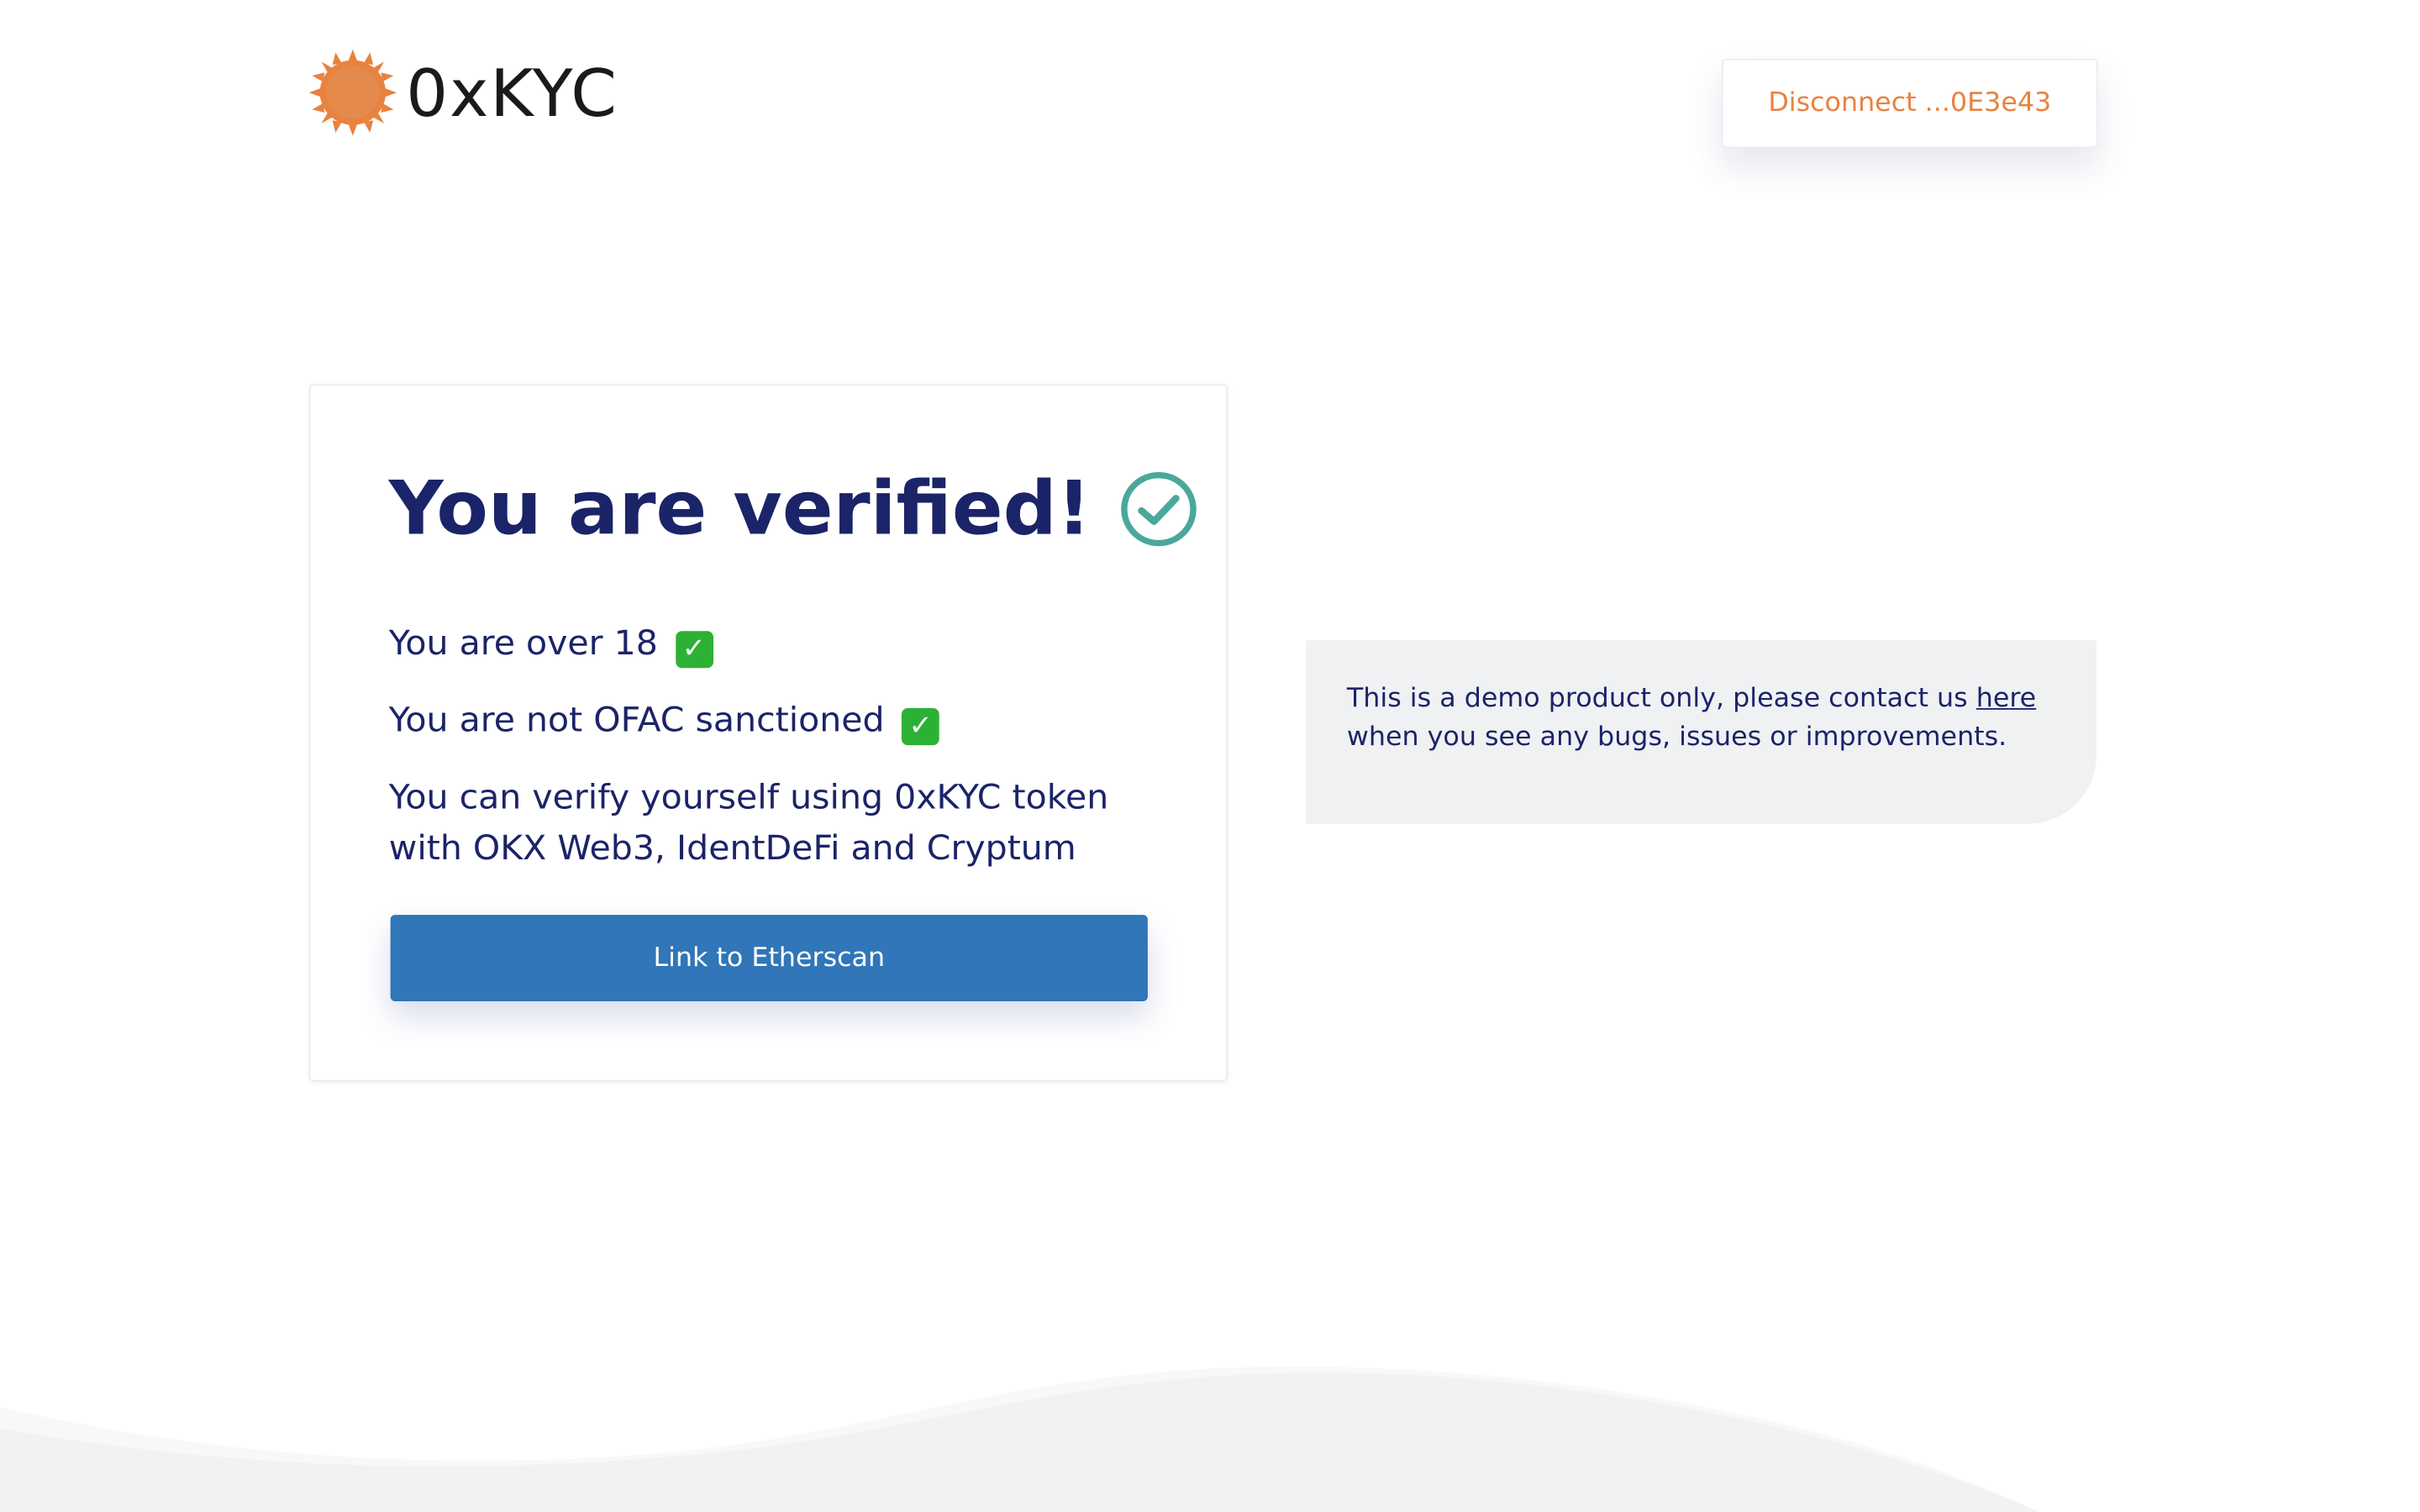 The image size is (2420, 1512). What do you see at coordinates (352, 92) in the screenshot?
I see `sun-icon` at bounding box center [352, 92].